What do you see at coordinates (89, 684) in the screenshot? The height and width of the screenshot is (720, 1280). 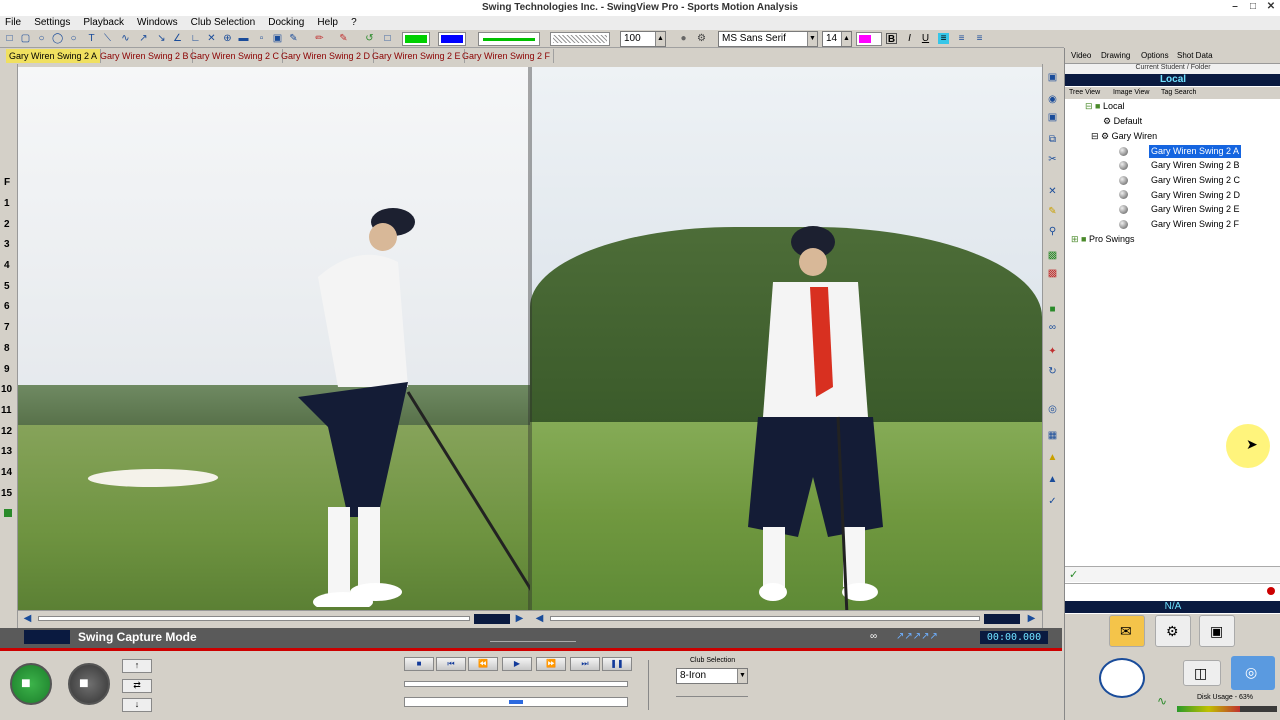 I see `camera-settings-button: ■` at bounding box center [89, 684].